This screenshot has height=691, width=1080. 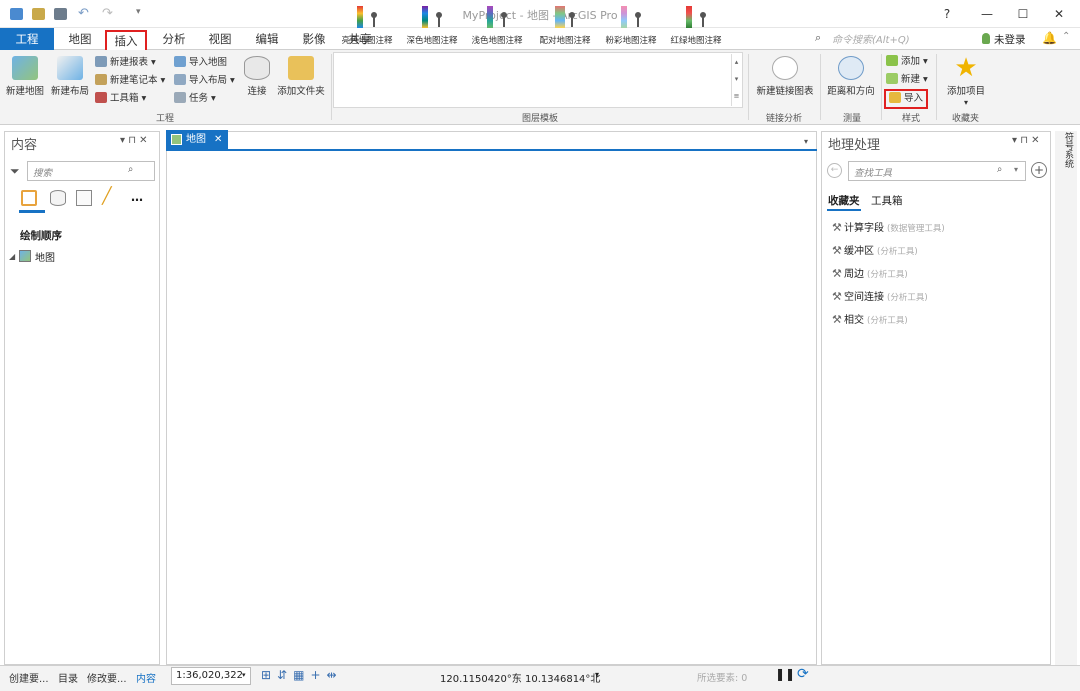 I want to click on bottom-tab-catalog: 目录, so click(x=68, y=677).